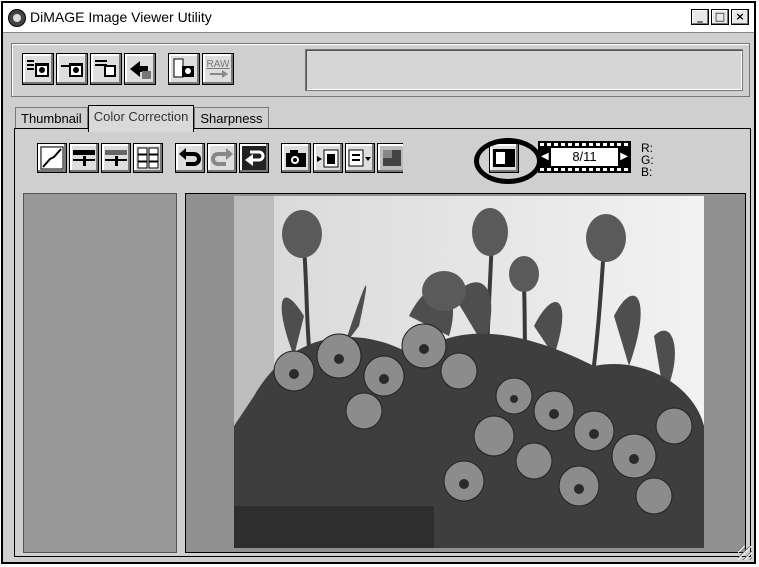  I want to click on tab-bar: Thumbnail Color Correction Sharpness, so click(142, 118).